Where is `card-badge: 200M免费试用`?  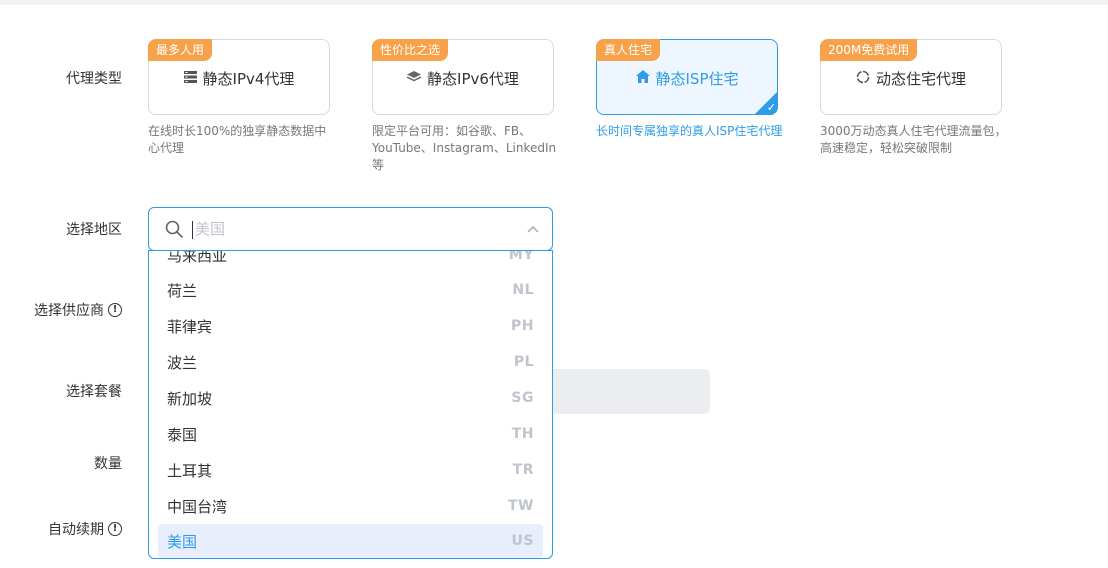 card-badge: 200M免费试用 is located at coordinates (869, 50).